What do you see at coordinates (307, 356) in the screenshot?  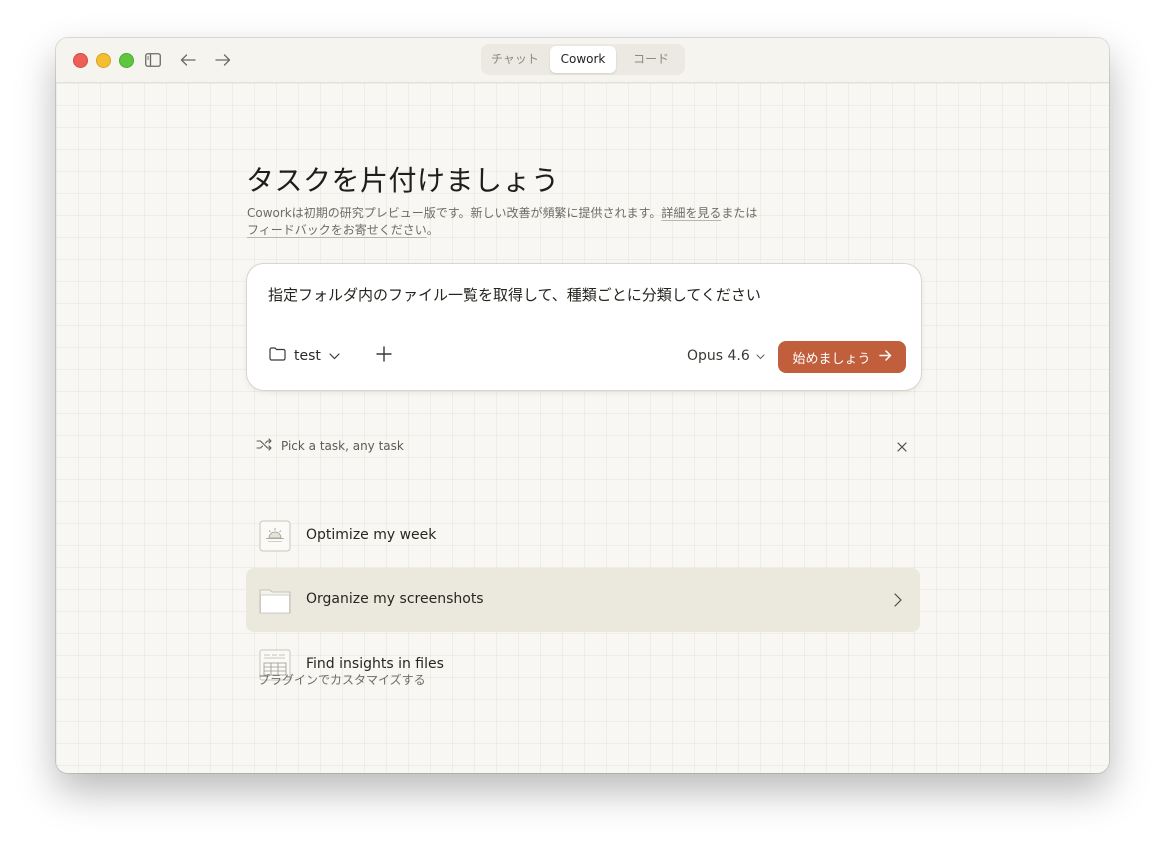 I see `folder-name: test` at bounding box center [307, 356].